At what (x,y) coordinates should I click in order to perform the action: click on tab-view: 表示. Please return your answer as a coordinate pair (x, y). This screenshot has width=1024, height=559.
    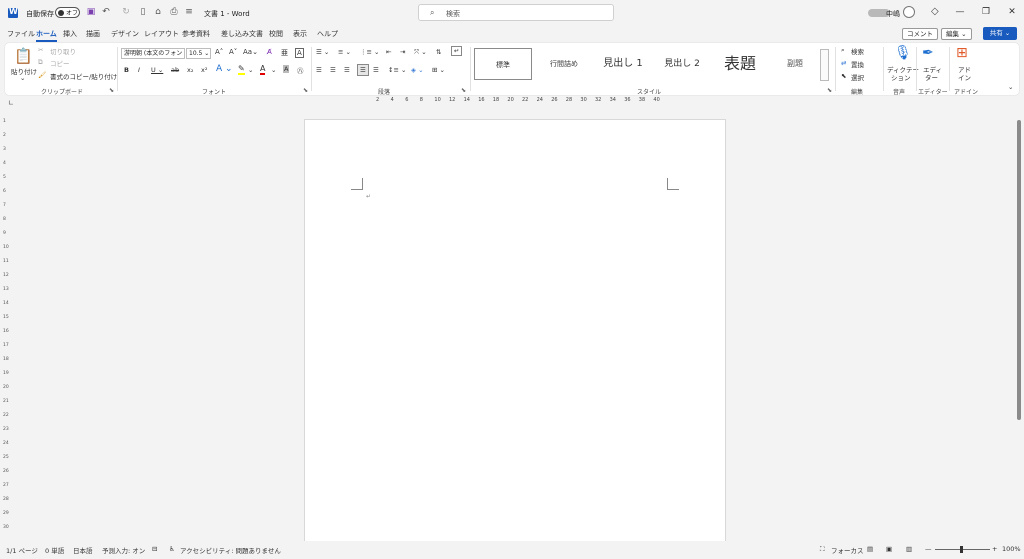
    Looking at the image, I should click on (300, 34).